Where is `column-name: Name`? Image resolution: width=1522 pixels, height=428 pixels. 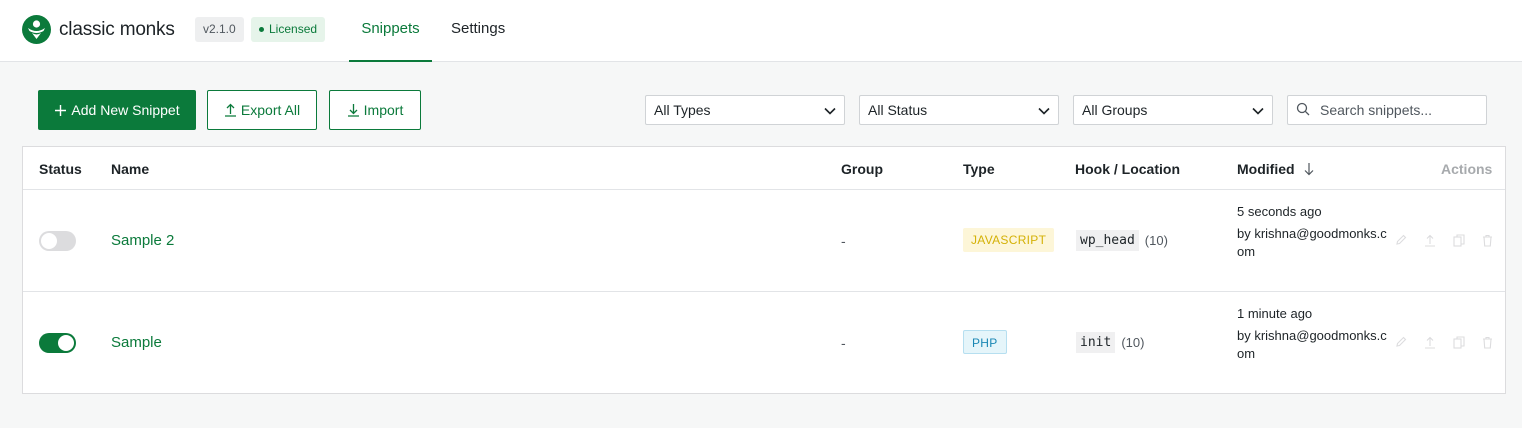
column-name: Name is located at coordinates (130, 169).